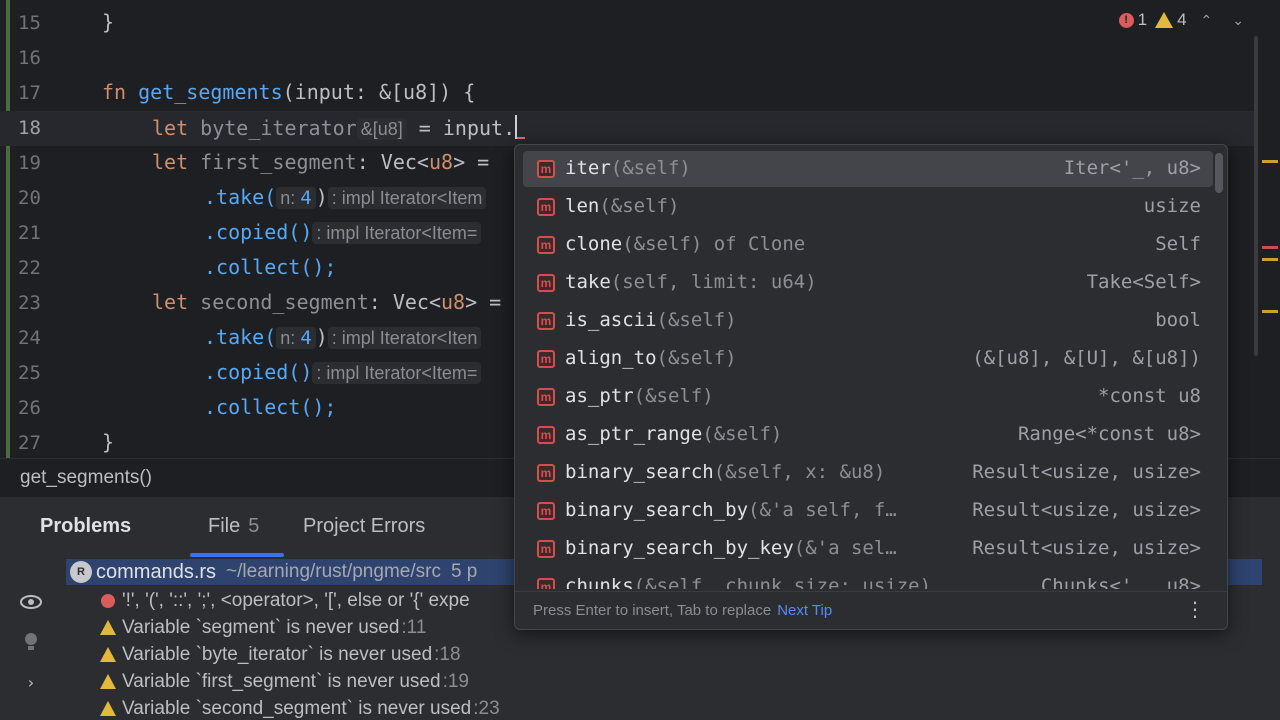 This screenshot has height=720, width=1280. I want to click on keyword: fn, so click(114, 92).